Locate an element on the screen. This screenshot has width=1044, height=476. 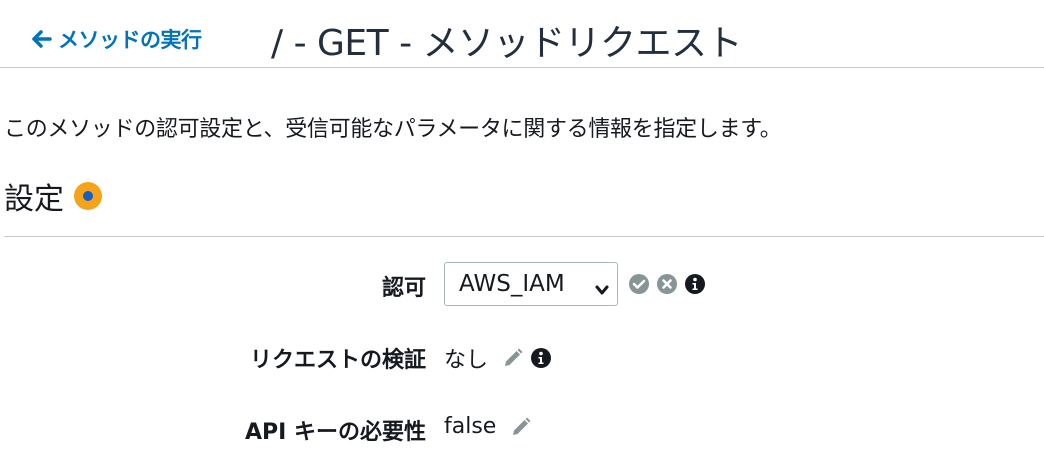
authorization-selected-value: AWS_IAM is located at coordinates (512, 284).